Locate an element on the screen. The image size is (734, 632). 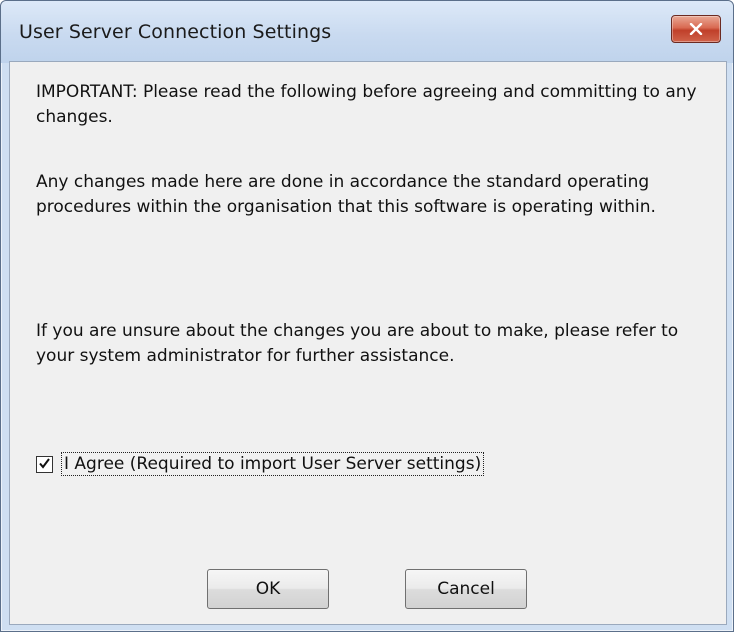
agree-checkbox is located at coordinates (44, 464).